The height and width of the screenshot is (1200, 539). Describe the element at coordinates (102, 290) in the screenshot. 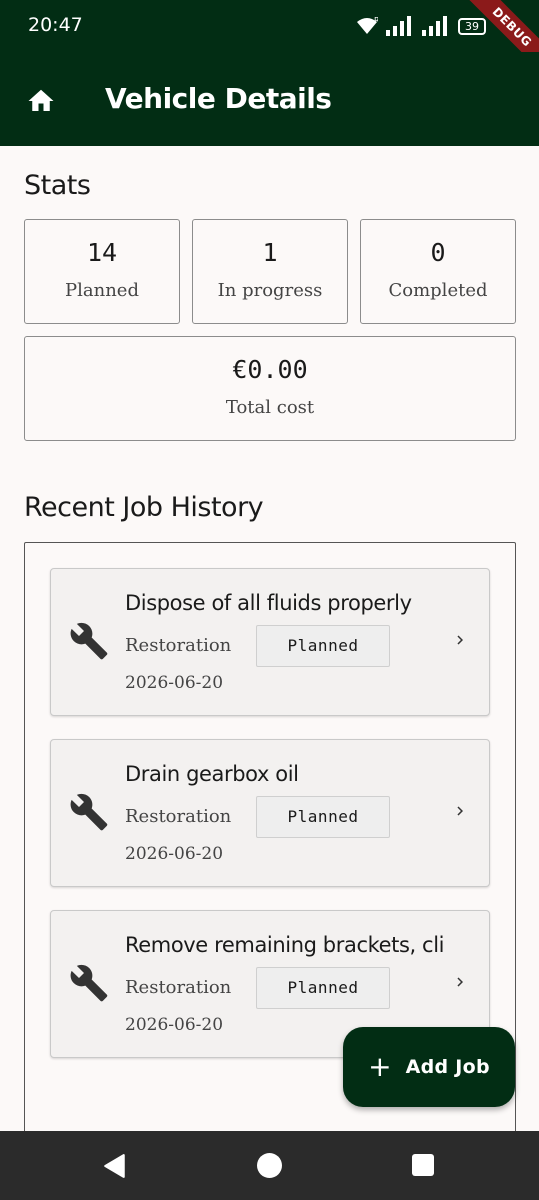

I see `stat-planned-label: Planned` at that location.